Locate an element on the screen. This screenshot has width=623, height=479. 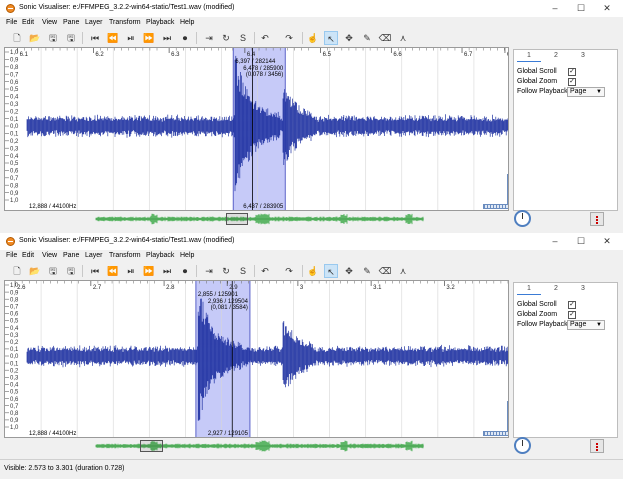
time-tick-label: 6.4 is located at coordinates (251, 55).